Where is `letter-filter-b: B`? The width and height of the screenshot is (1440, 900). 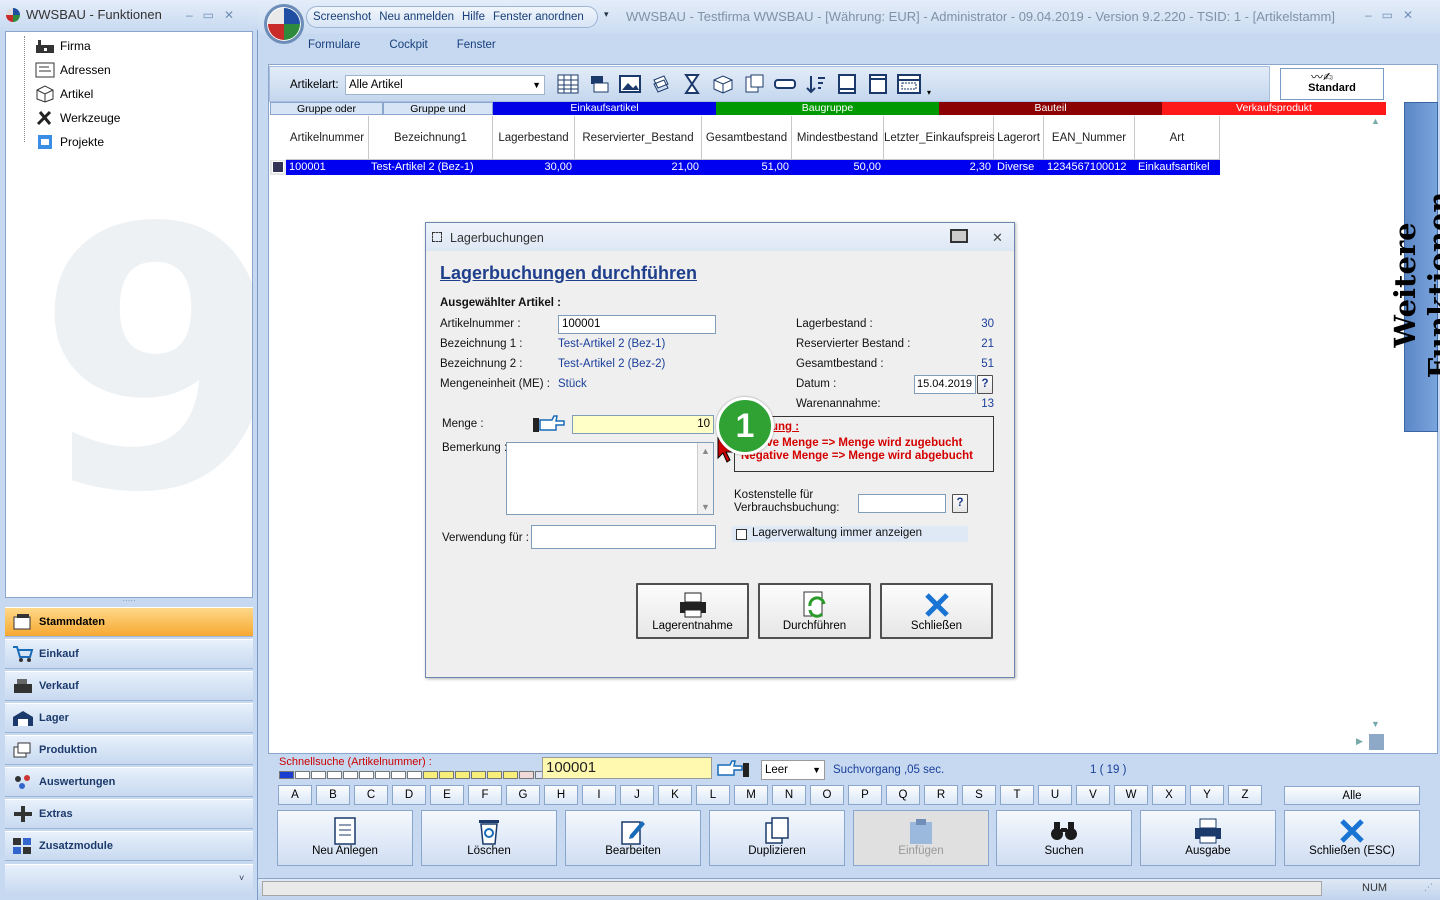
letter-filter-b: B is located at coordinates (333, 795).